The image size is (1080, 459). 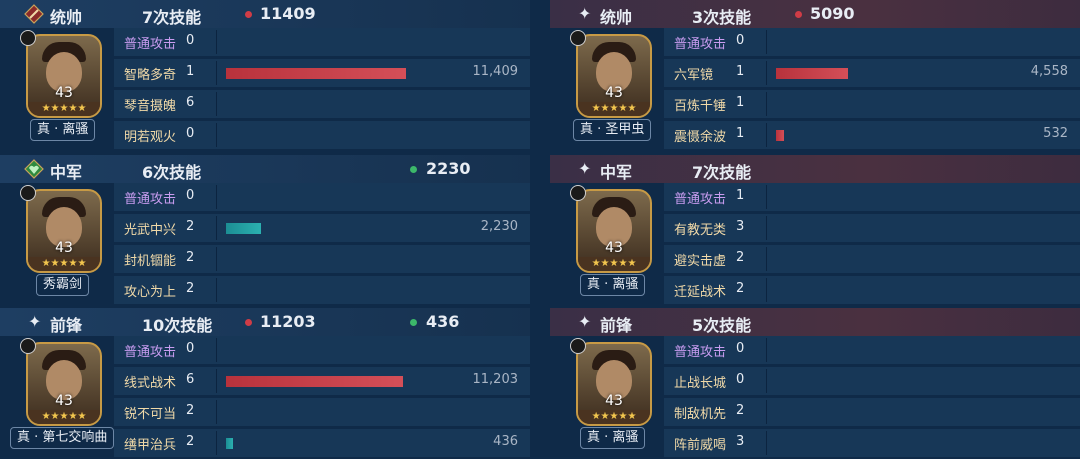 I want to click on skill-name: 震慑余波, so click(x=700, y=137).